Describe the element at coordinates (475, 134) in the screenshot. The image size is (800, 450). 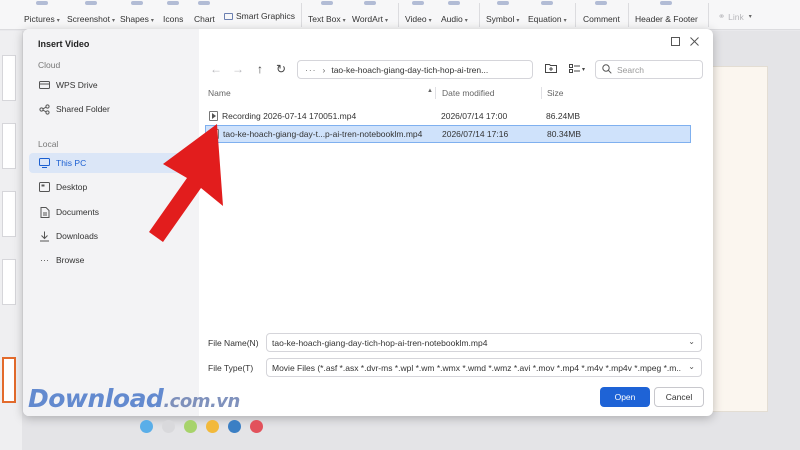
I see `file-date: 2026/07/14 17:16` at that location.